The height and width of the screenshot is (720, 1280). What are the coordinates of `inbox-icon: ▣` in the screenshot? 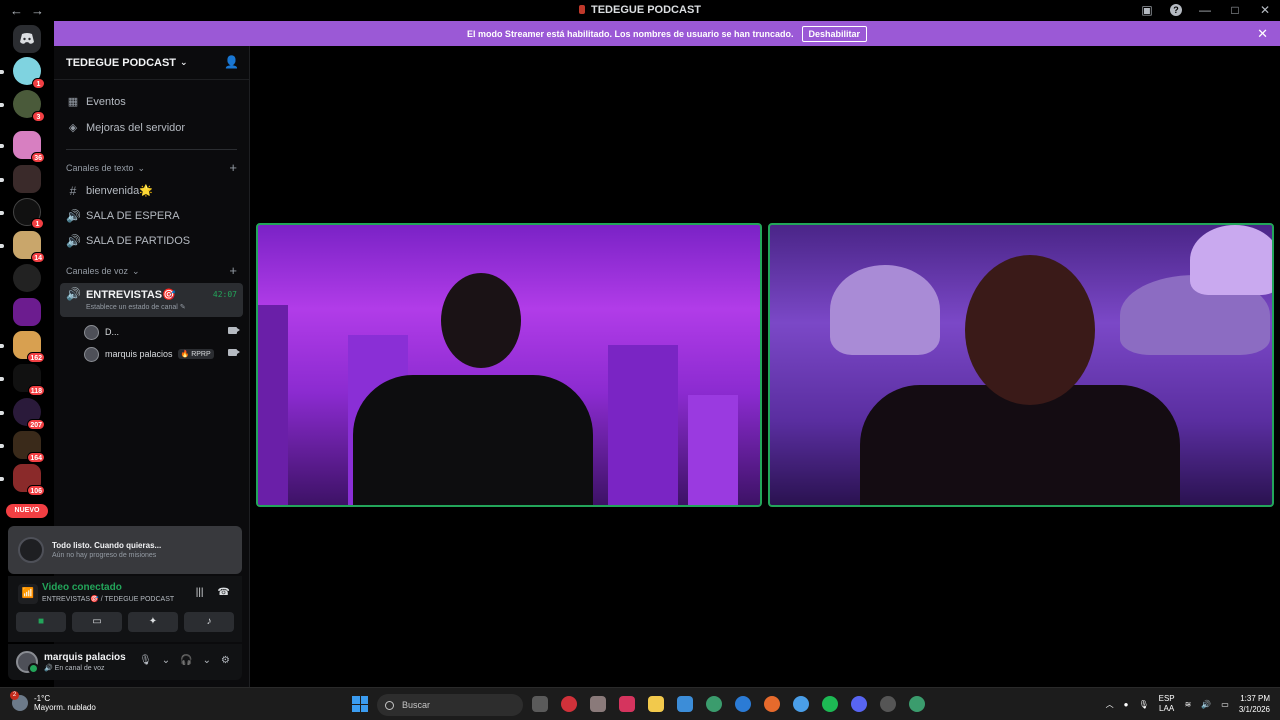 It's located at (1147, 10).